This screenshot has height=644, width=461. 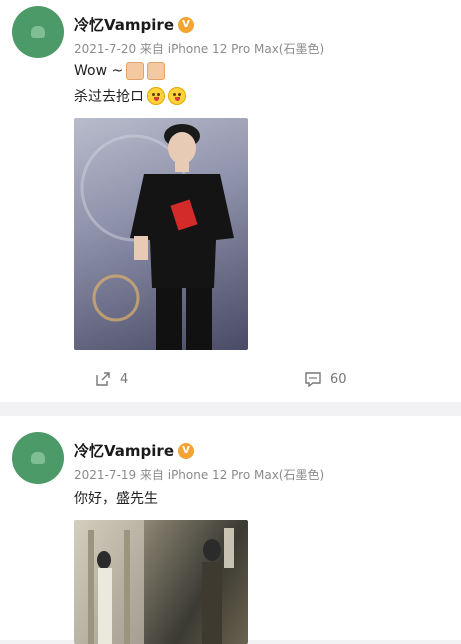 I want to click on post-meta: 2021-7-20 来自 iPhone 12 Pro Max(石墨色), so click(x=199, y=49).